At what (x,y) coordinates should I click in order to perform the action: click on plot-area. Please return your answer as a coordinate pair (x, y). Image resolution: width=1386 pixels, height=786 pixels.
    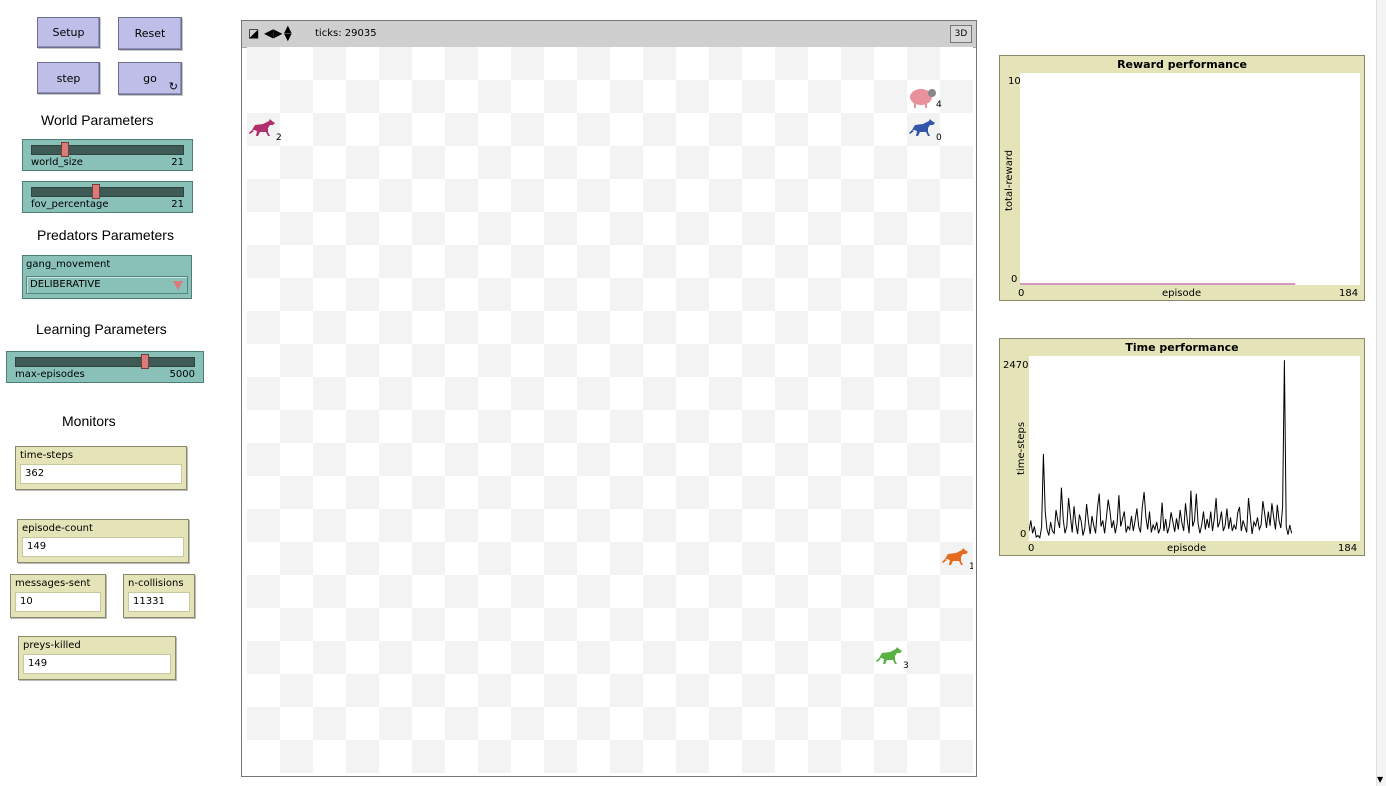
    Looking at the image, I should click on (1190, 179).